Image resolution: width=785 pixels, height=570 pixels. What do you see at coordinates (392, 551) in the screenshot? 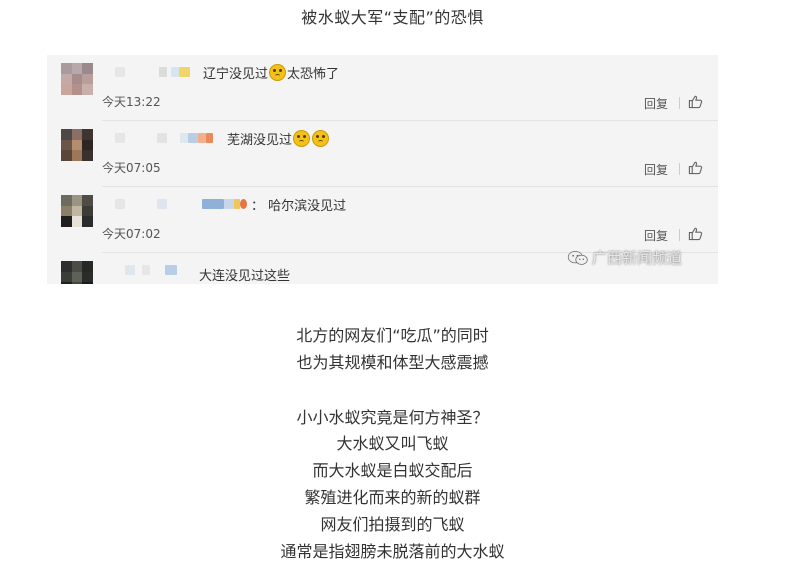
I see `paragraph-line: 通常是指翅膀未脱落前的大水蚁` at bounding box center [392, 551].